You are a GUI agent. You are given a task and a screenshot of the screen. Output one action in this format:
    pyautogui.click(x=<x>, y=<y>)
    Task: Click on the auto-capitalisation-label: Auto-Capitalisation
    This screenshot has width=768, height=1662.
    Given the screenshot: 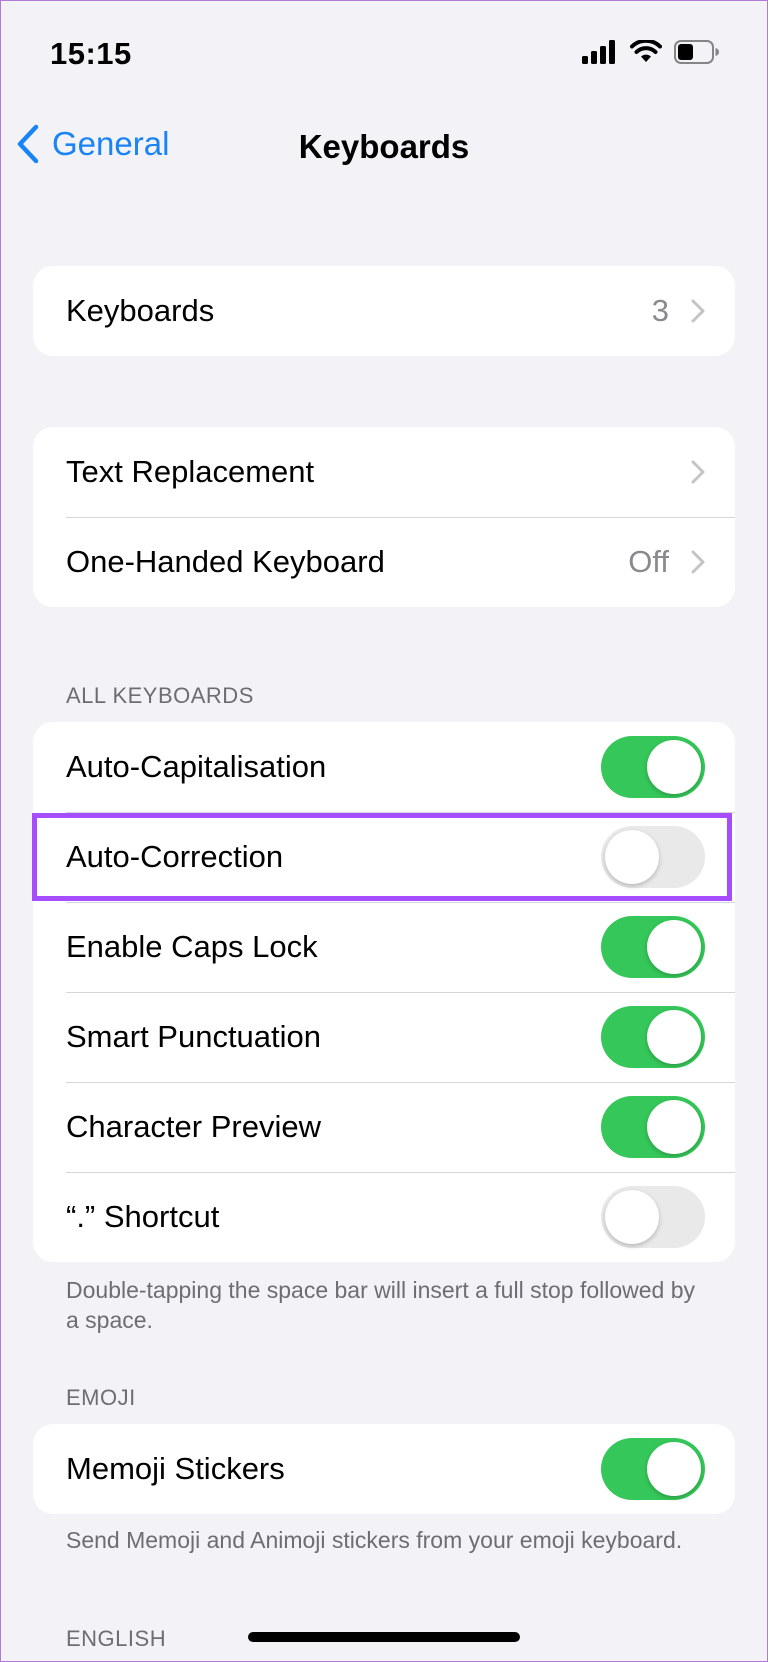 What is the action you would take?
    pyautogui.click(x=196, y=766)
    